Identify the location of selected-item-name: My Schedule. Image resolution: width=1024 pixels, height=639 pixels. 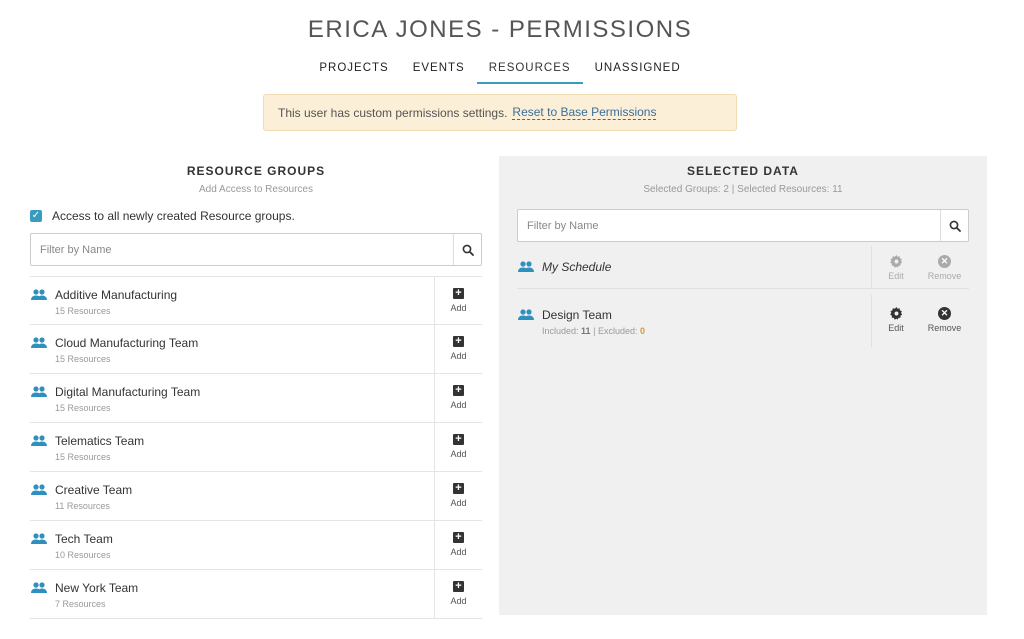
(577, 267).